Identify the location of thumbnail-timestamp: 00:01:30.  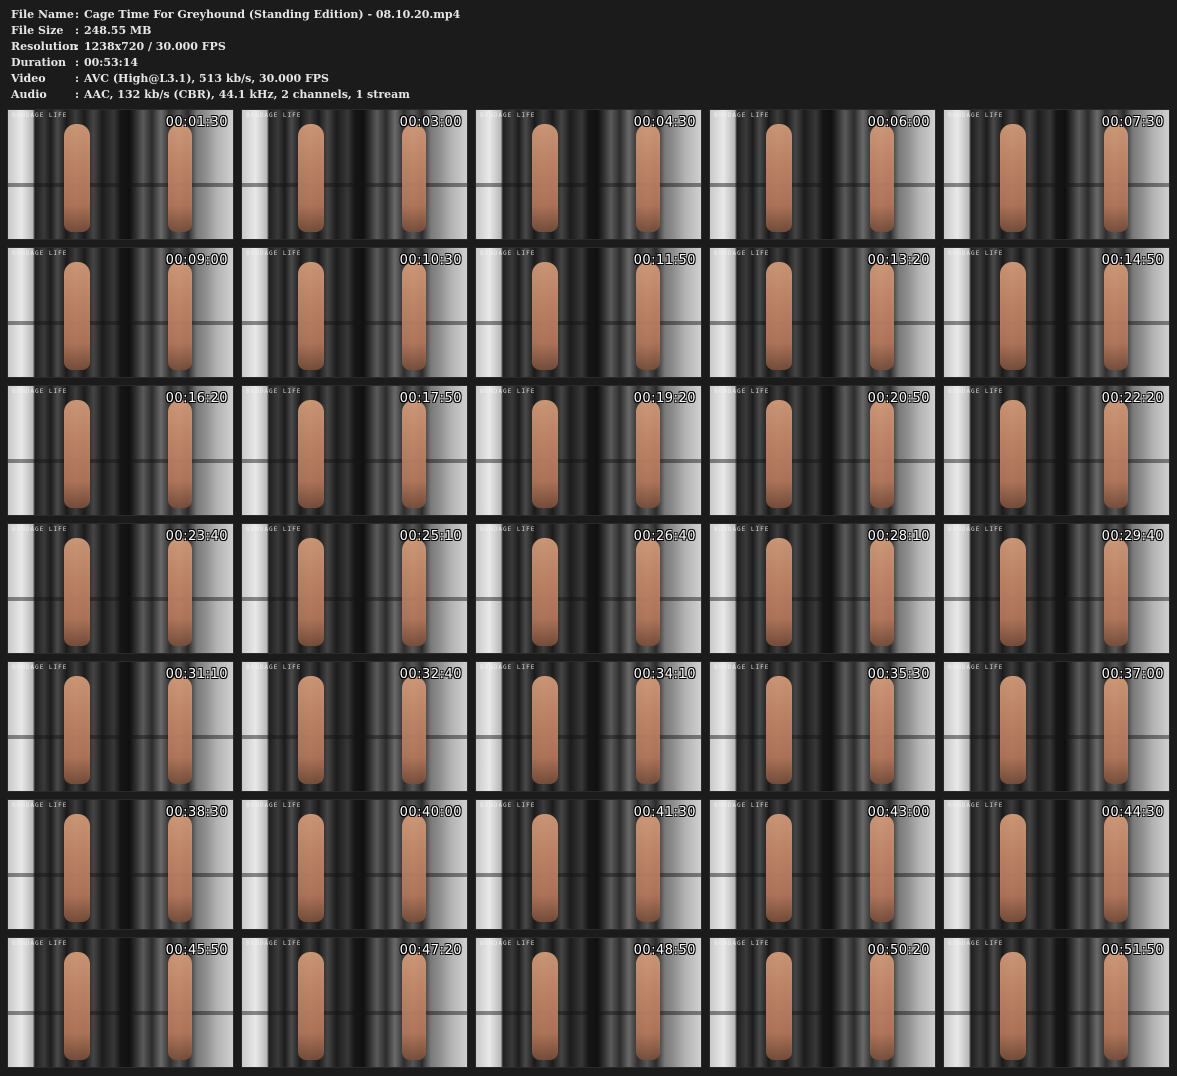
(196, 122).